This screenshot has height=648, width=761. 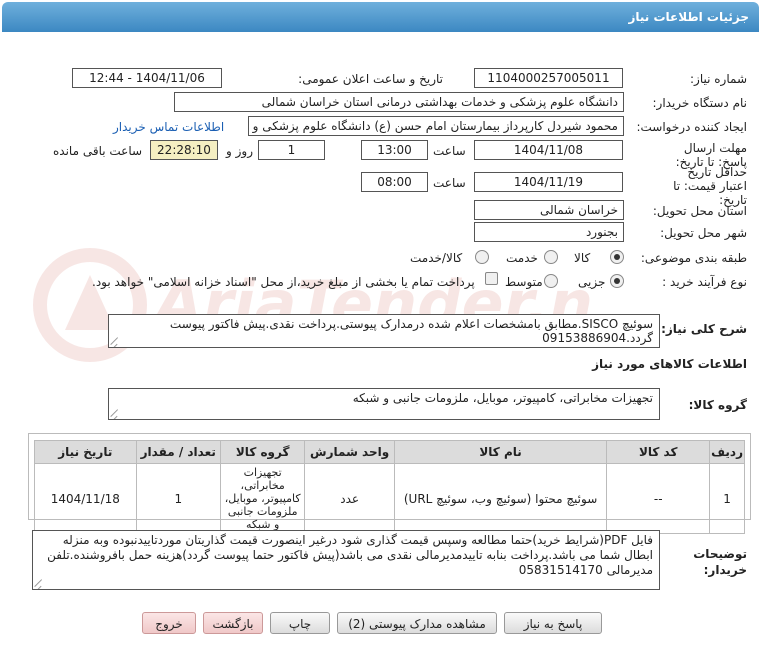 What do you see at coordinates (500, 498) in the screenshot?
I see `cell-name: سوئیچ محتوا (سوئیچ وب، سوئیچ URL)` at bounding box center [500, 498].